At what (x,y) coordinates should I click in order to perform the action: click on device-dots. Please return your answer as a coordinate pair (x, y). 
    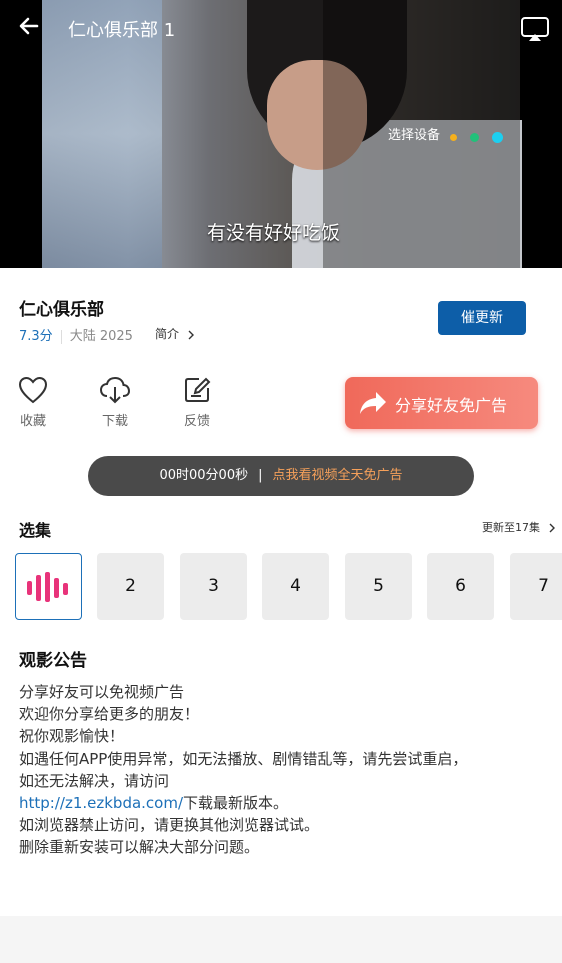
    Looking at the image, I should click on (480, 136).